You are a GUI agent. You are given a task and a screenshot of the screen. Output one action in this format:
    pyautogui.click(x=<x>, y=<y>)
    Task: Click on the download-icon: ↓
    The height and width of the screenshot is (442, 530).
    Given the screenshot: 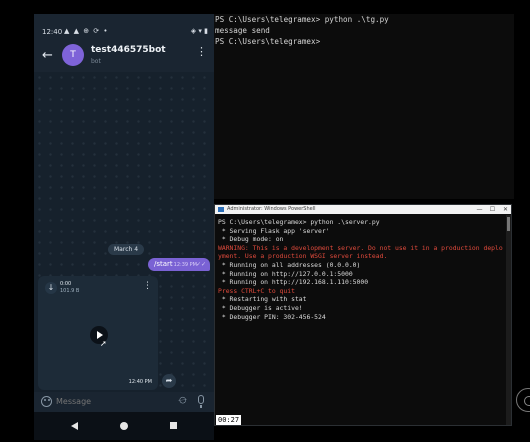 What is the action you would take?
    pyautogui.click(x=51, y=288)
    